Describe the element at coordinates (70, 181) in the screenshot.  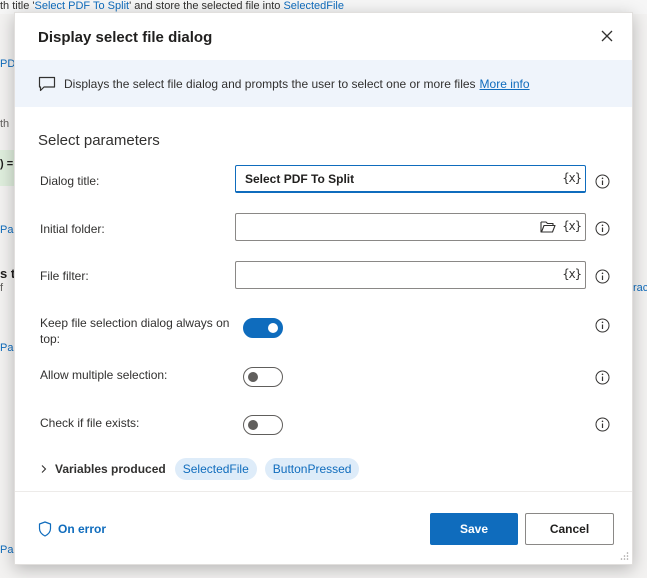
I see `dialog-title-label: Dialog title:` at that location.